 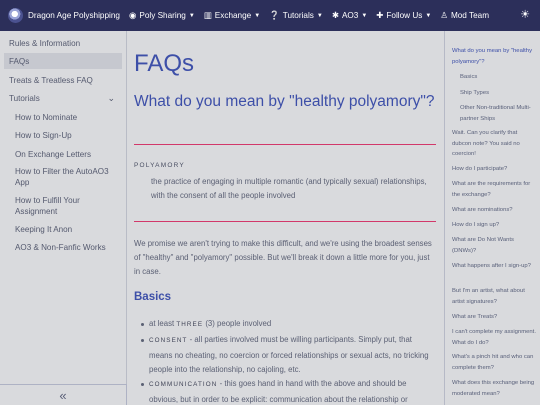 What do you see at coordinates (494, 169) in the screenshot?
I see `toc-link: How do I participate?` at bounding box center [494, 169].